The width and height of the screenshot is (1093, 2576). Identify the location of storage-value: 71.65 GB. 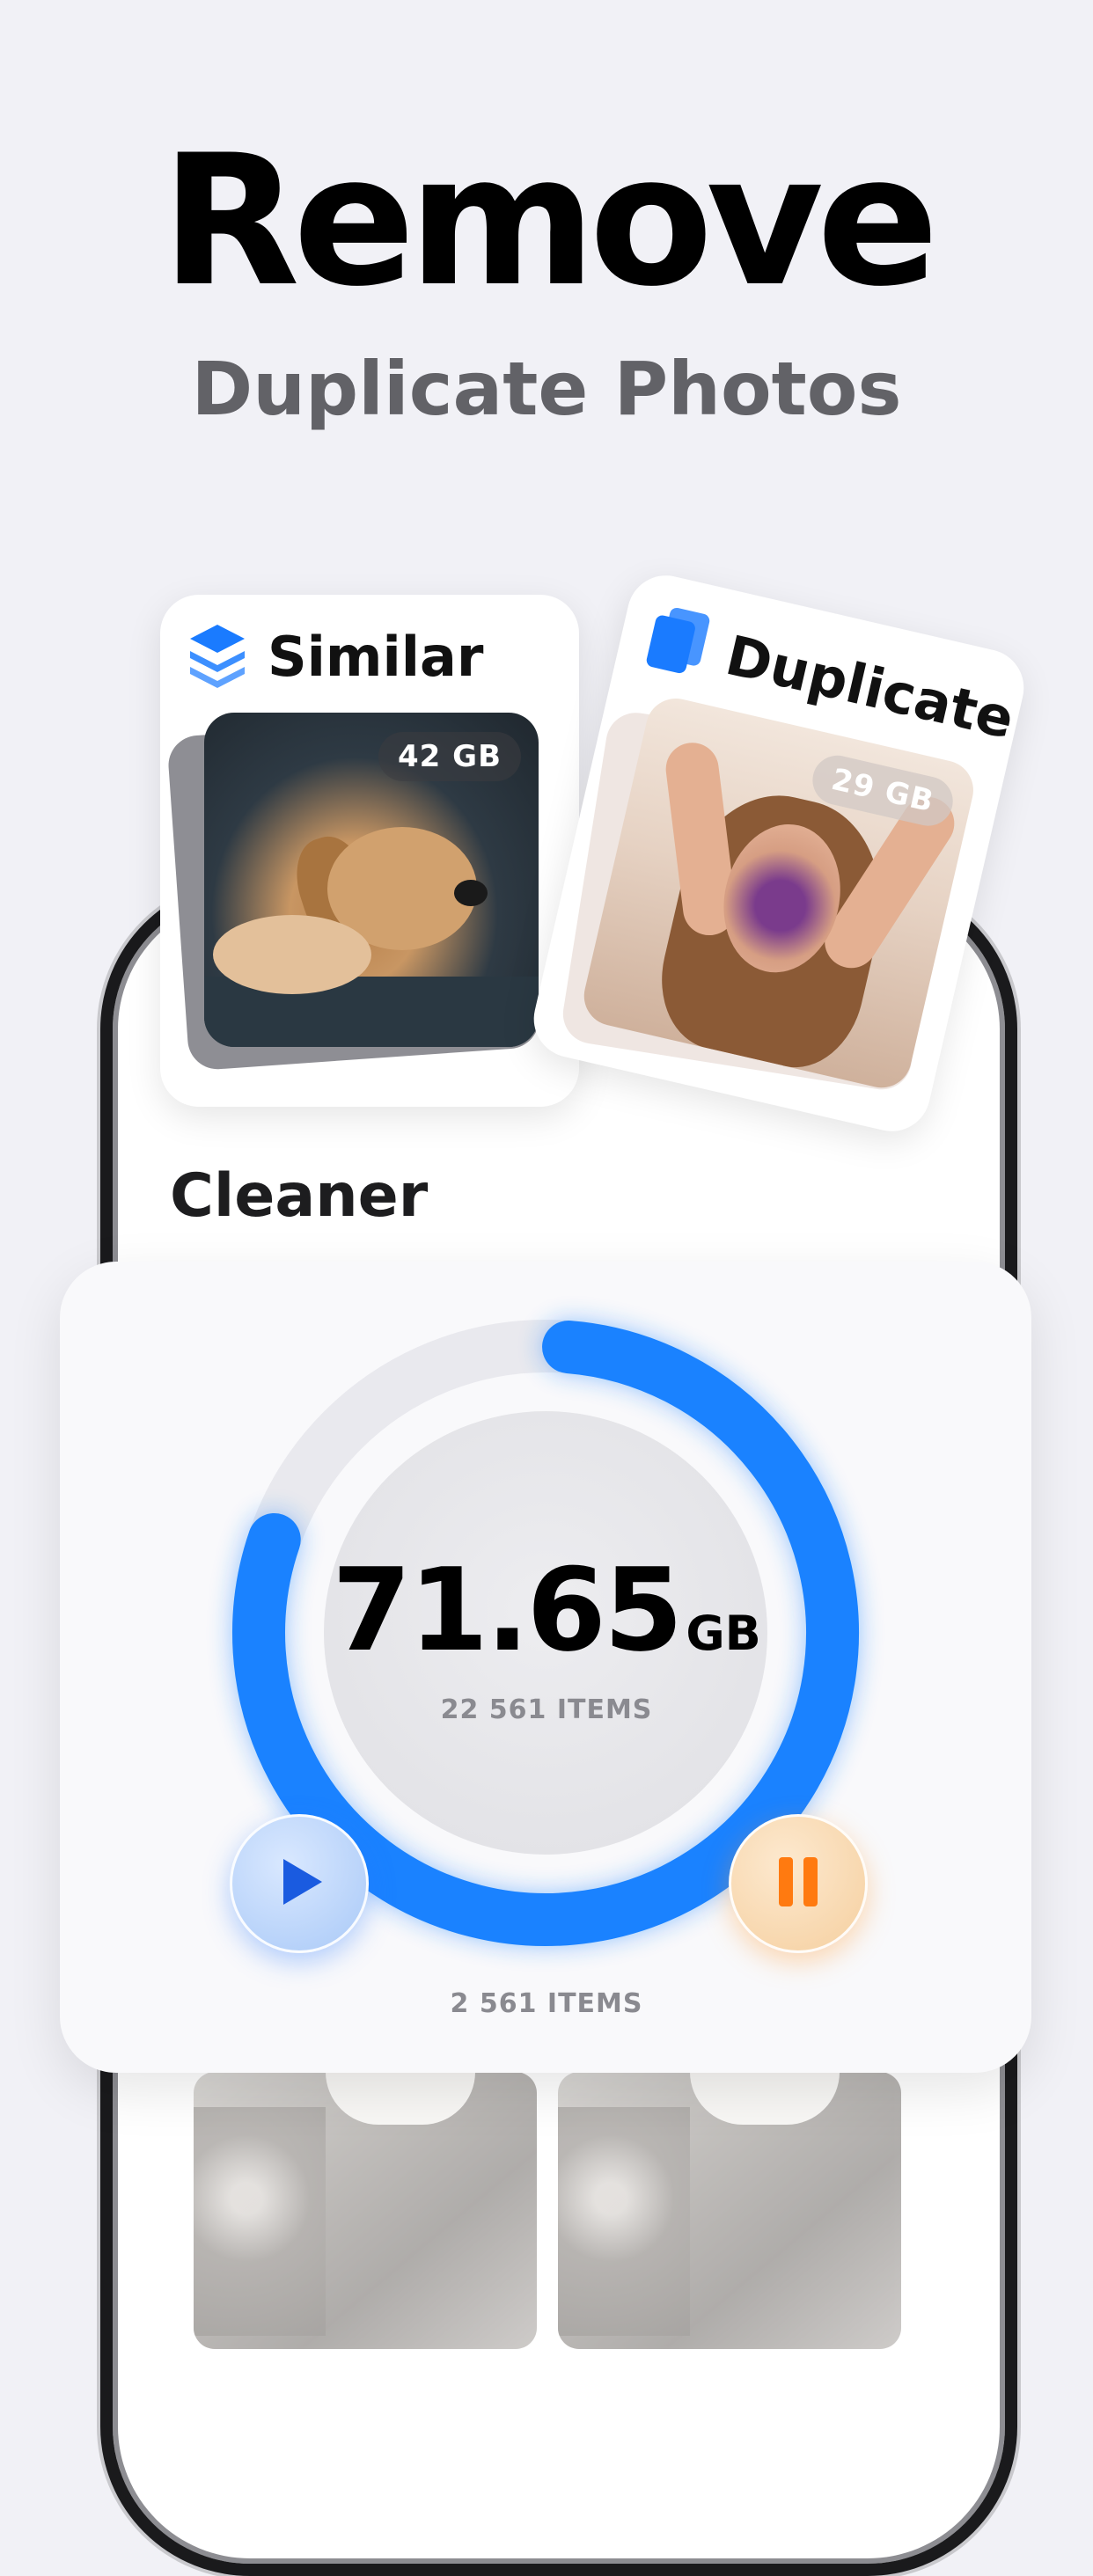
(546, 1610).